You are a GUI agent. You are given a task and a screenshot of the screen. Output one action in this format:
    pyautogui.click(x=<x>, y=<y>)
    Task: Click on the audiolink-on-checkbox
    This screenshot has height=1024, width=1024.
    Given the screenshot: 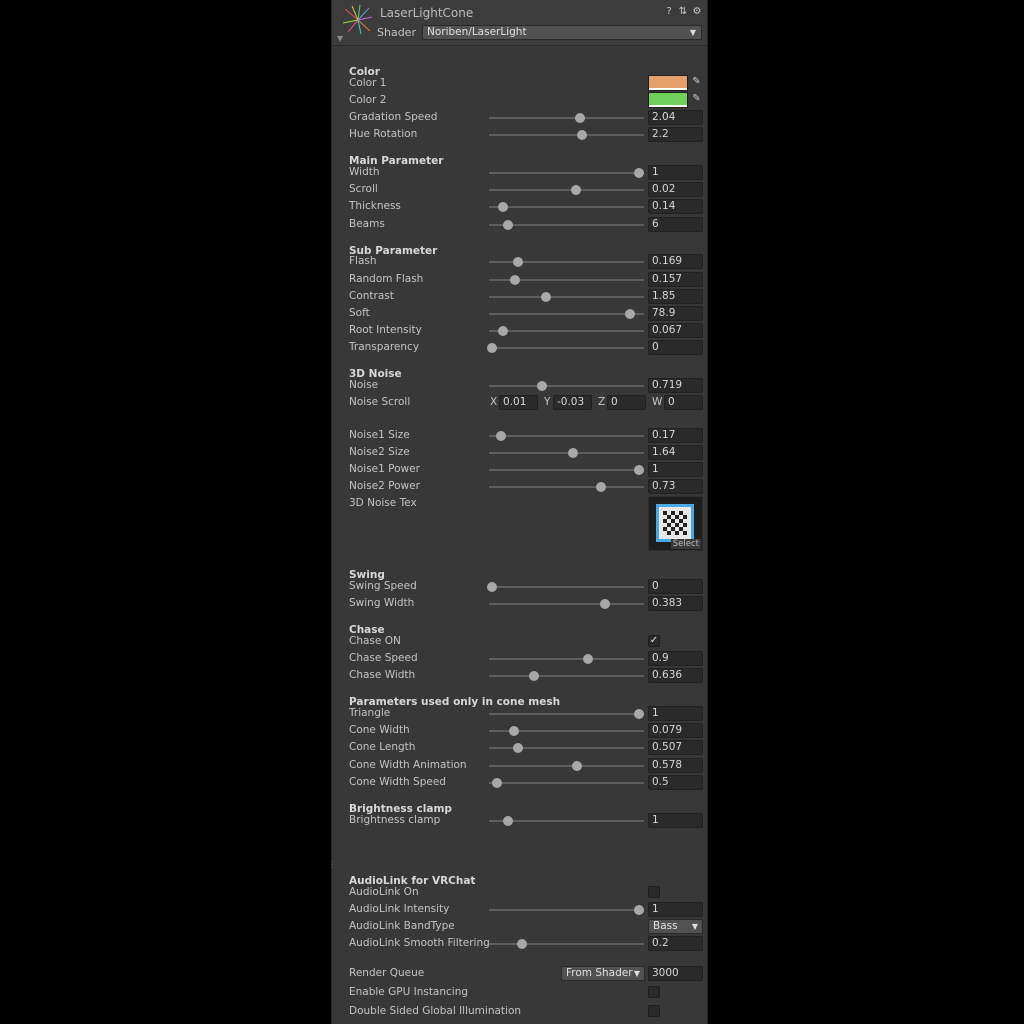 What is the action you would take?
    pyautogui.click(x=654, y=892)
    